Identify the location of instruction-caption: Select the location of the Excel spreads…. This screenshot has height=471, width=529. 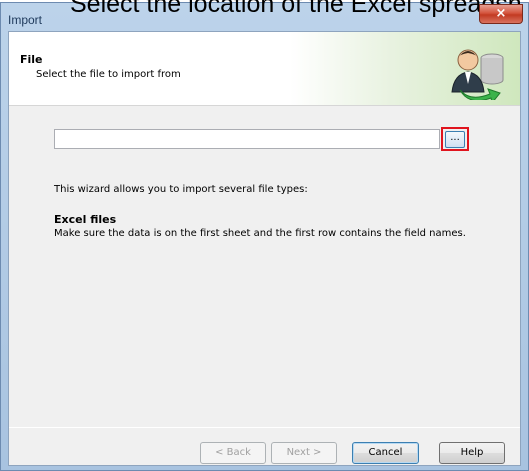
(296, 9).